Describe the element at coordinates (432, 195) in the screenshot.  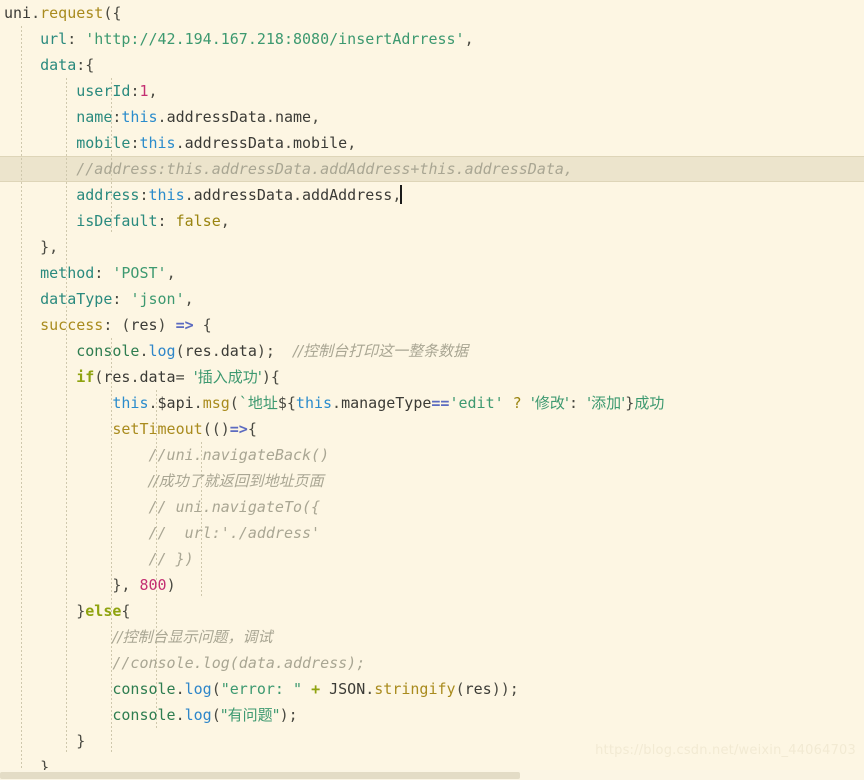
I see `code-line-current: address:this.addressData.addAddress,` at that location.